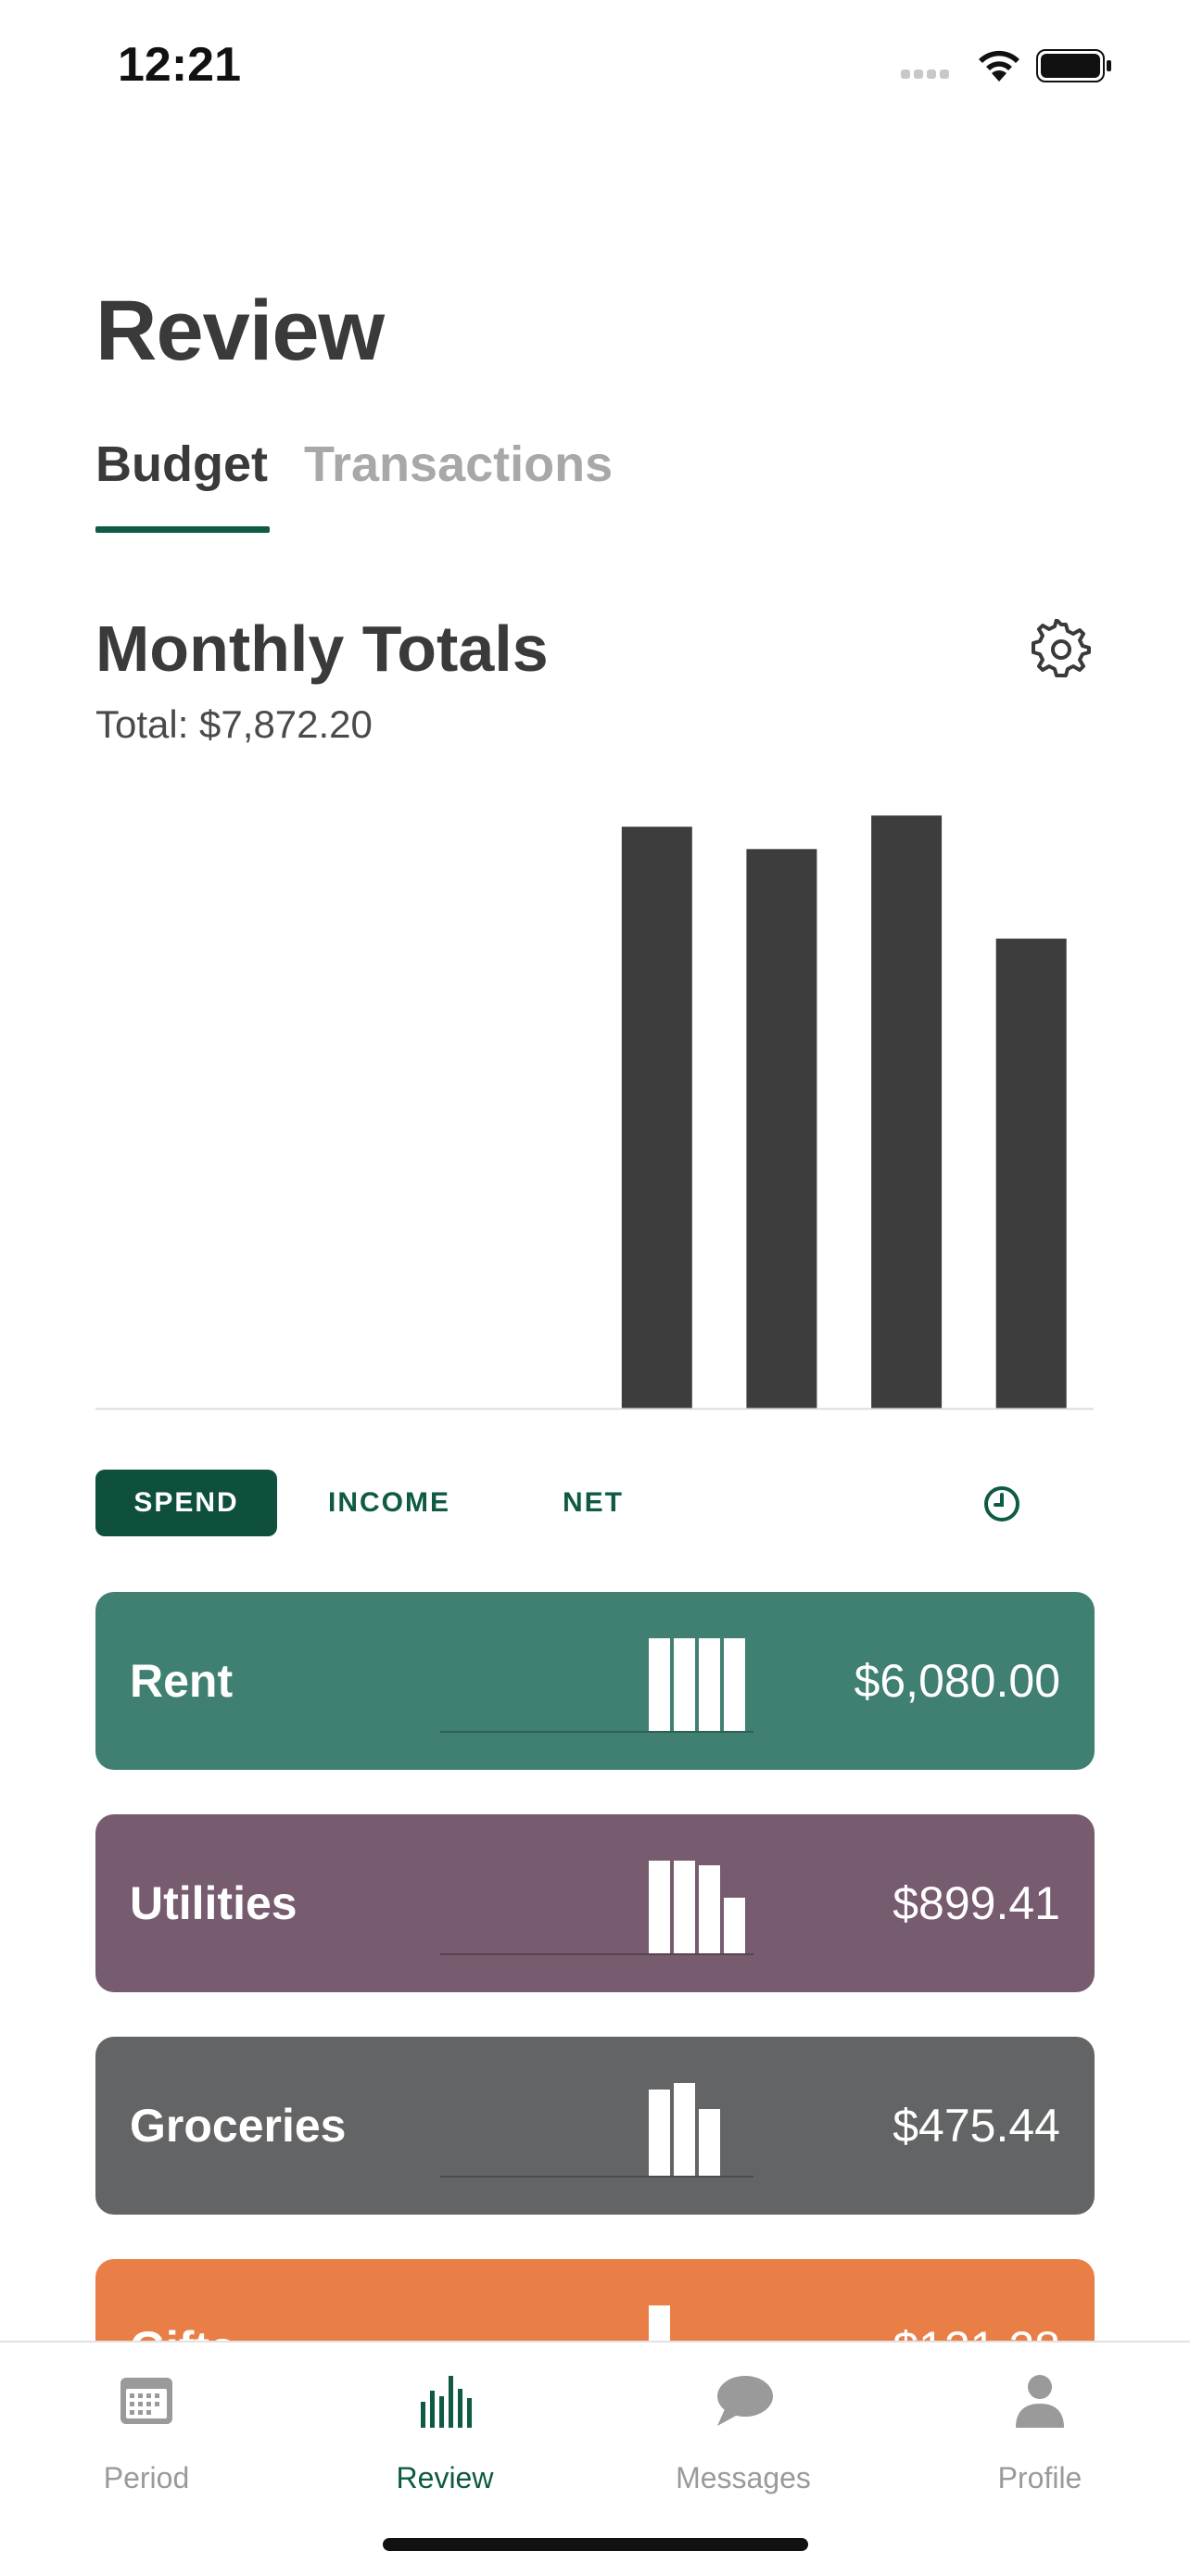 The width and height of the screenshot is (1190, 2576). What do you see at coordinates (446, 2402) in the screenshot?
I see `bar-chart-icon` at bounding box center [446, 2402].